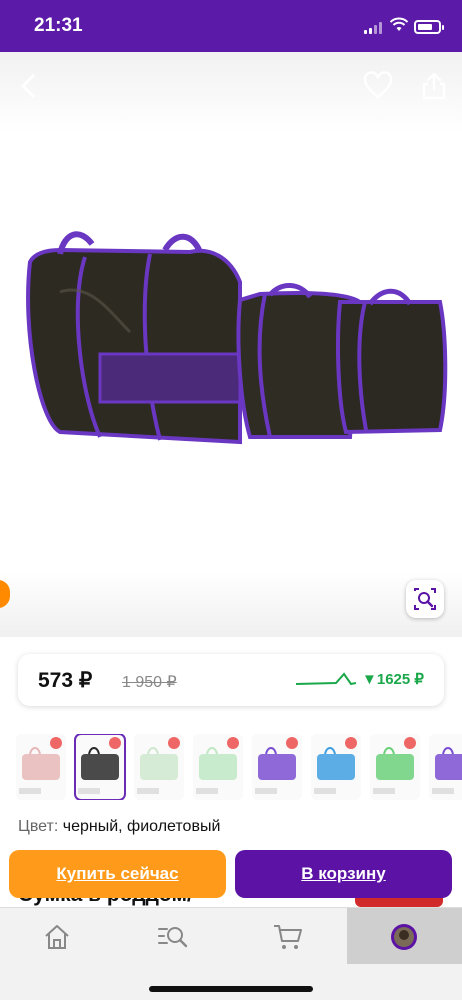 This screenshot has height=1000, width=462. What do you see at coordinates (343, 874) in the screenshot?
I see `add-to-cart-button: В корзину` at bounding box center [343, 874].